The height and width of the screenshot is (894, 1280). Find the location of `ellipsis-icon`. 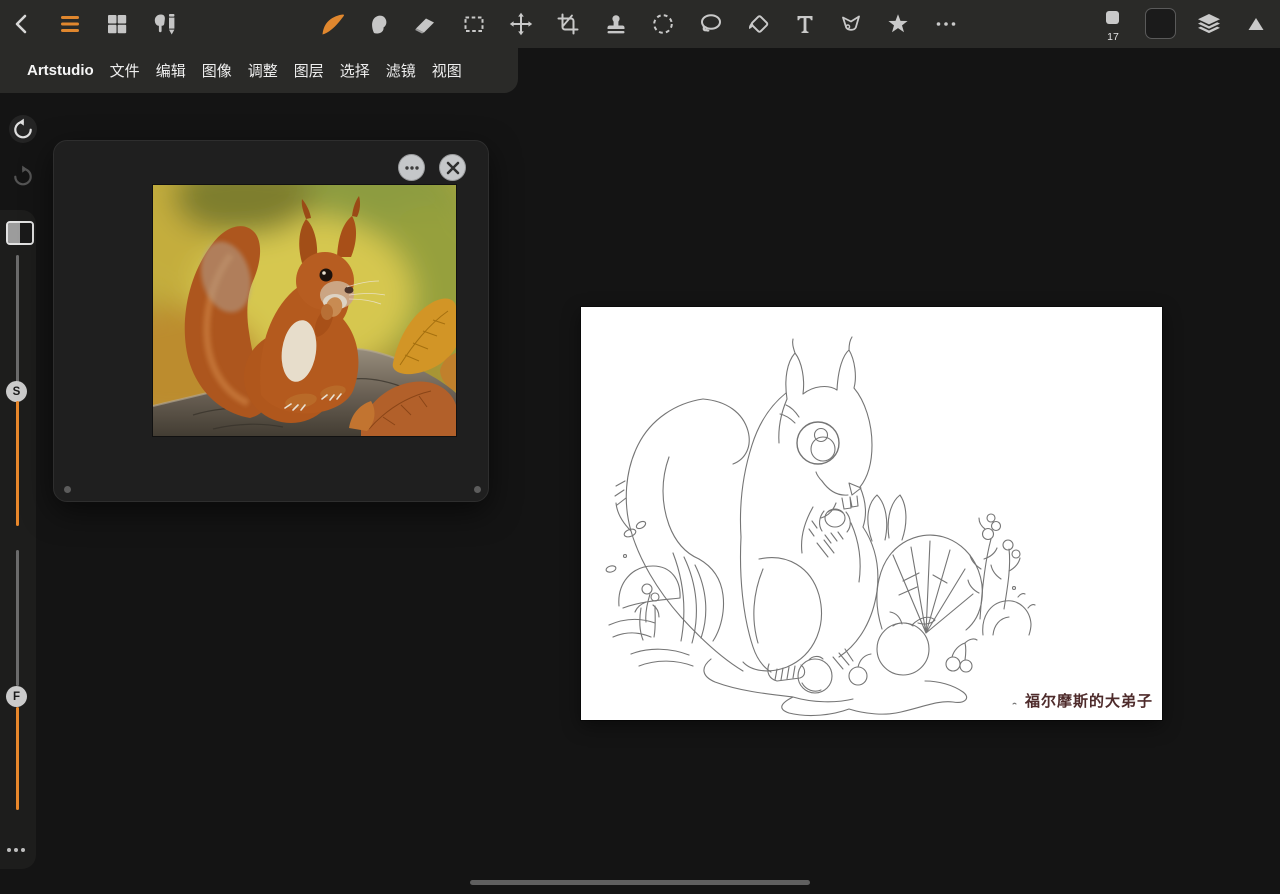

ellipsis-icon is located at coordinates (946, 24).